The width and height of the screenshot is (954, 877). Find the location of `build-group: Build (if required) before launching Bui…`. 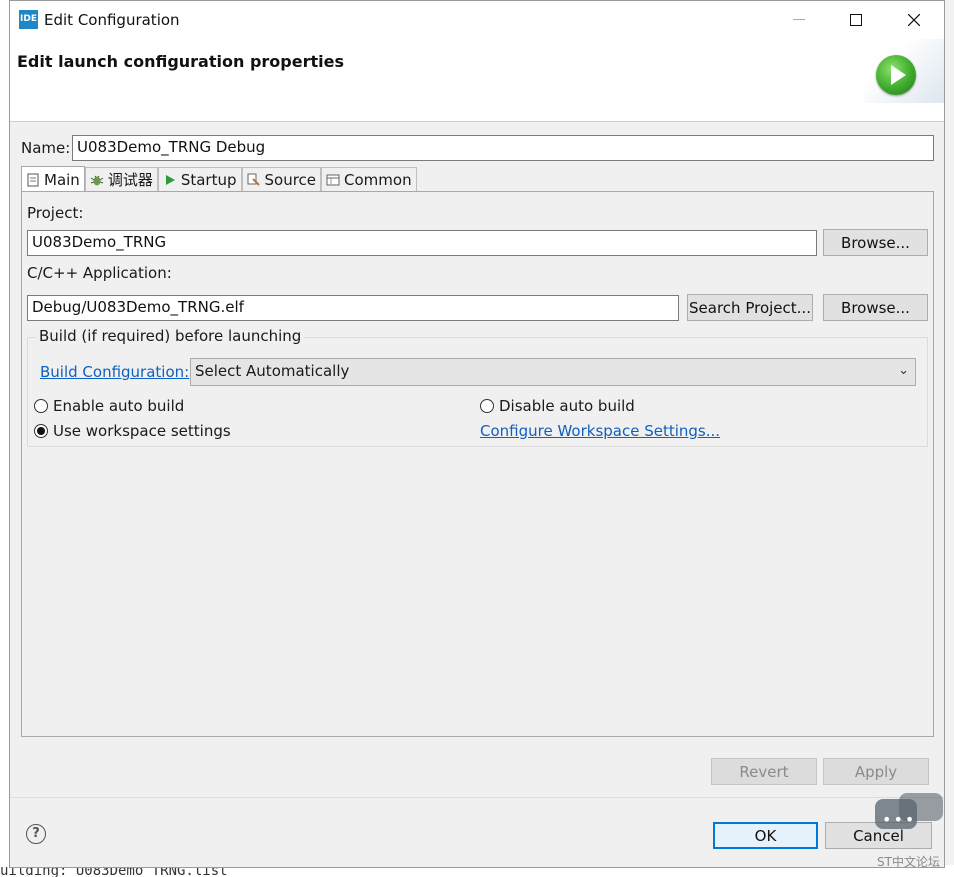

build-group: Build (if required) before launching Bui… is located at coordinates (477, 387).